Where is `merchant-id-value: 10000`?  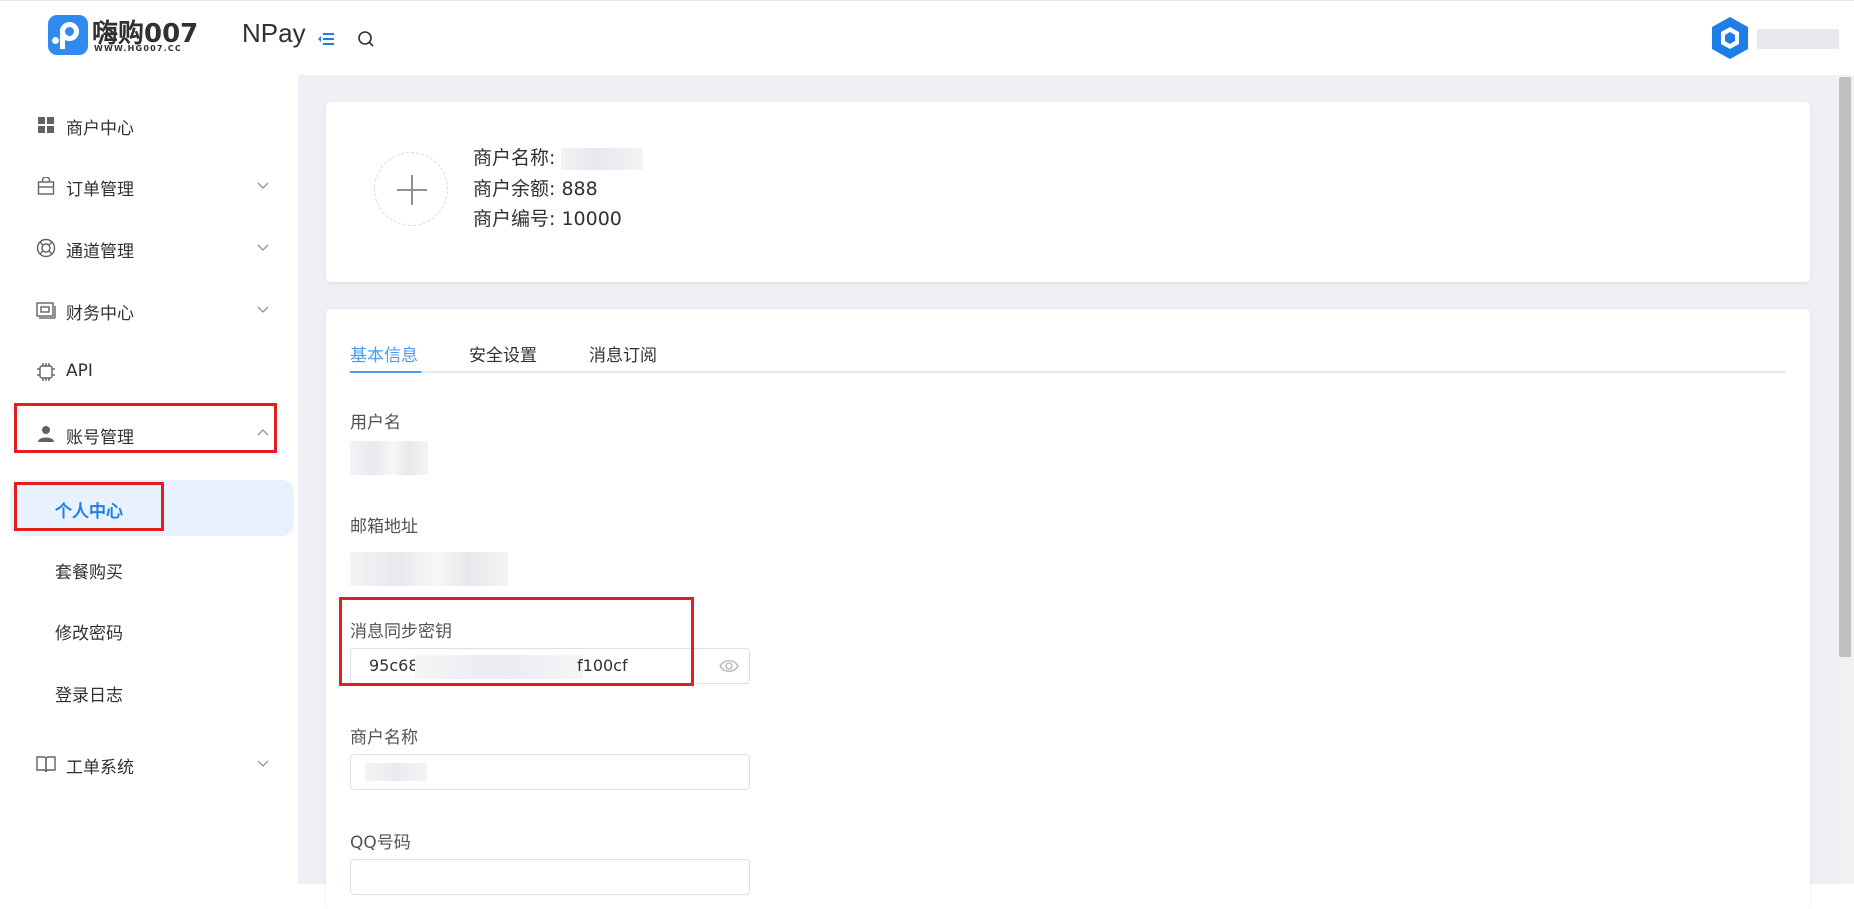 merchant-id-value: 10000 is located at coordinates (591, 219).